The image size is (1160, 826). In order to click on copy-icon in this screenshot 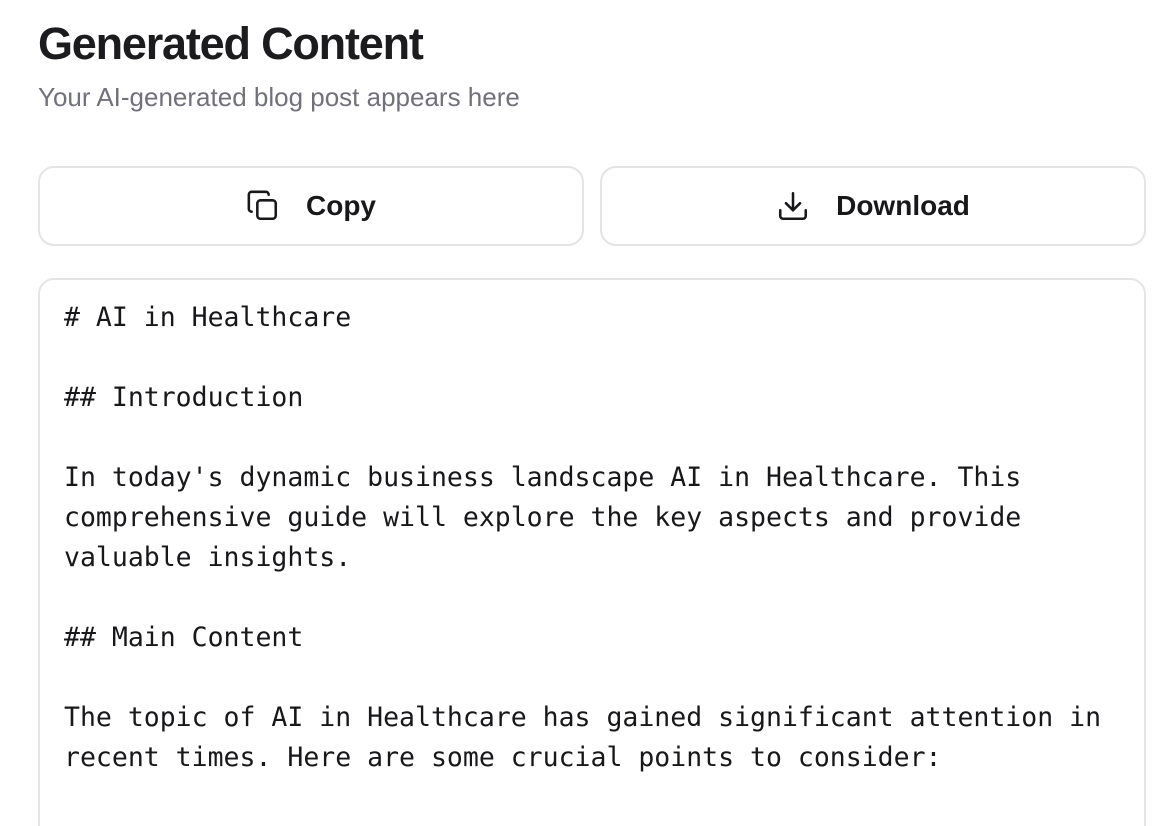, I will do `click(263, 206)`.